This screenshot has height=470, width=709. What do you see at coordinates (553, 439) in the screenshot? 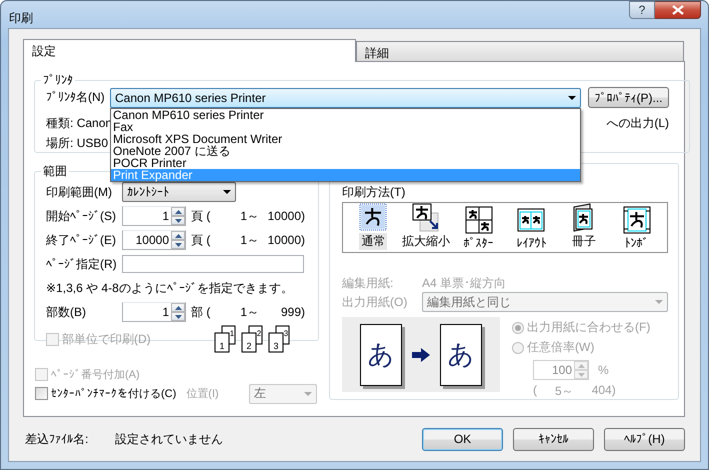
I see `dialog-button: ｷｬﾝｾﾙ` at bounding box center [553, 439].